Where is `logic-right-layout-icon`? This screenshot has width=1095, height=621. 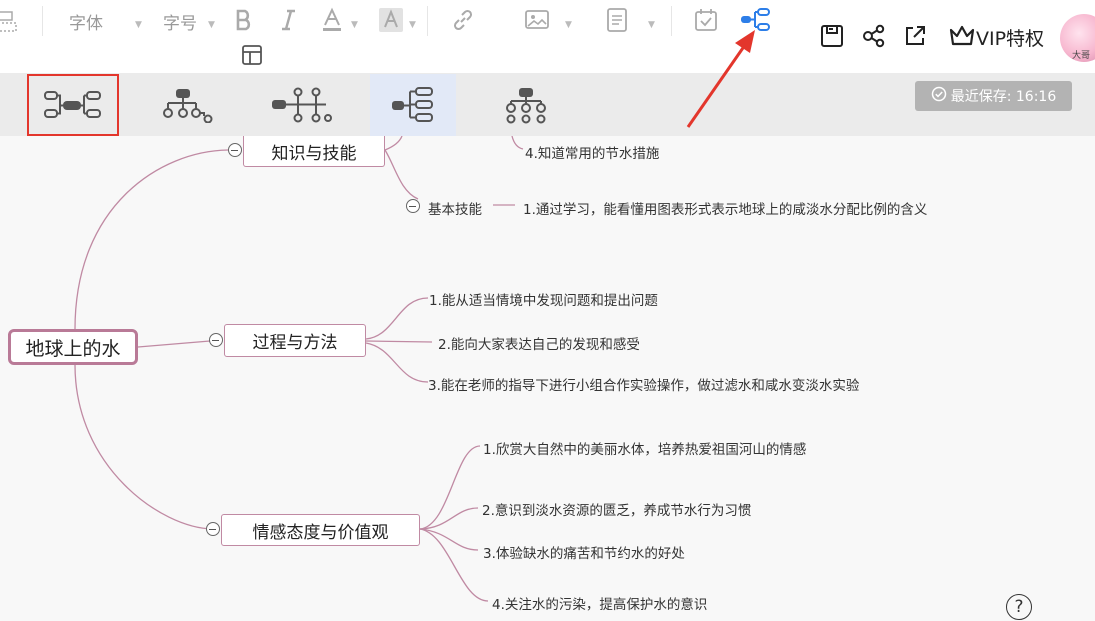
logic-right-layout-icon is located at coordinates (412, 104).